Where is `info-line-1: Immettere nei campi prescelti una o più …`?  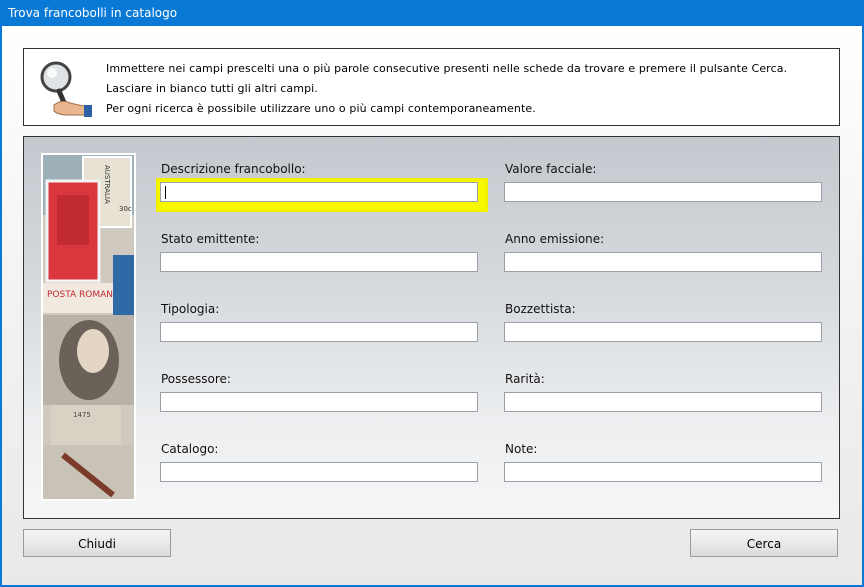 info-line-1: Immettere nei campi prescelti una o più … is located at coordinates (447, 68).